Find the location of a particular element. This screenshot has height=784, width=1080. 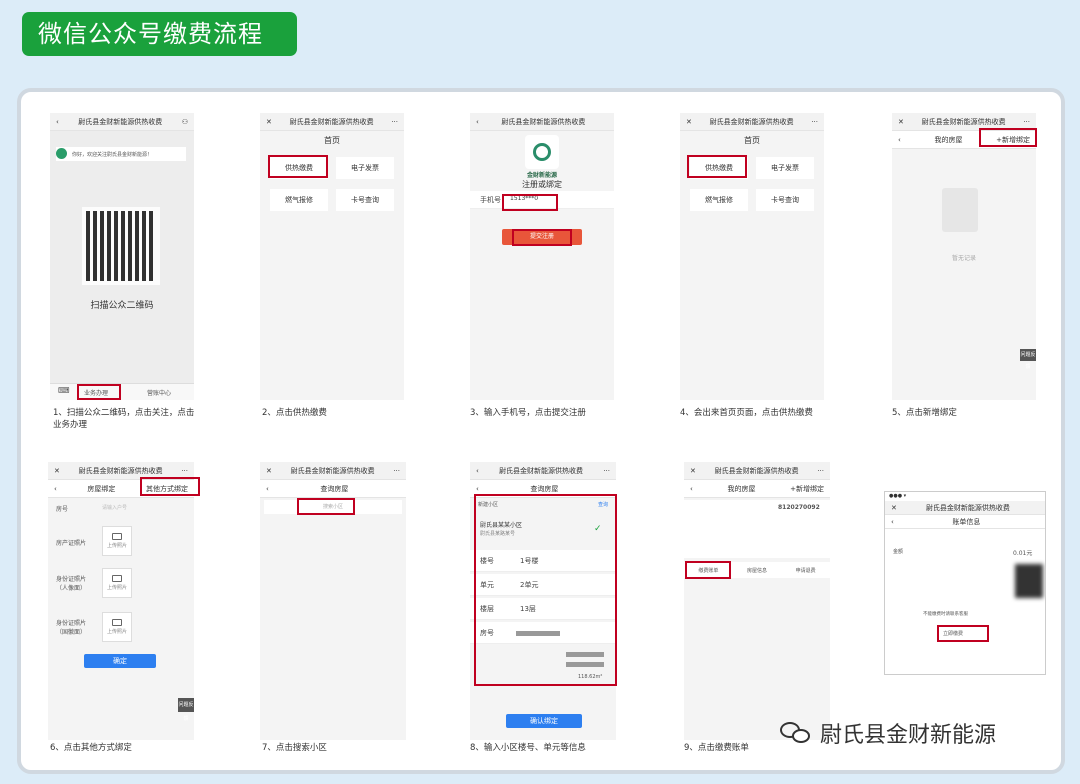

register-heading: 注册或绑定 is located at coordinates (542, 184).